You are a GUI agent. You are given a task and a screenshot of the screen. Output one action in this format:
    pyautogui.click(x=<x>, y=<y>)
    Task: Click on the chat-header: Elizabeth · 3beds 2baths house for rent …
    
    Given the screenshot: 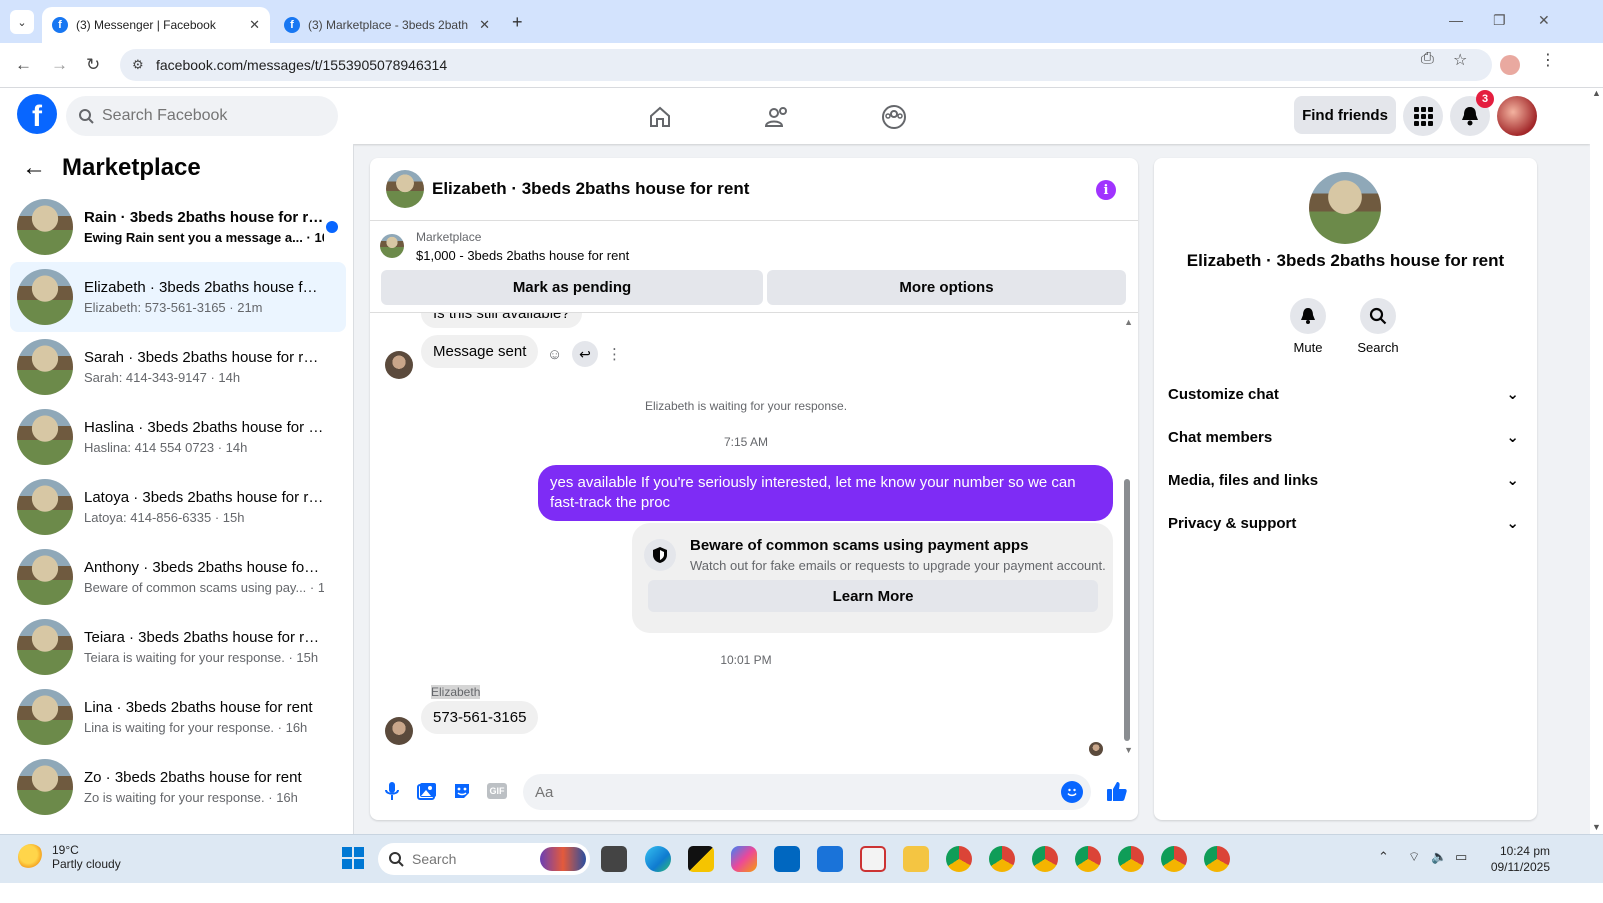 What is the action you would take?
    pyautogui.click(x=754, y=189)
    